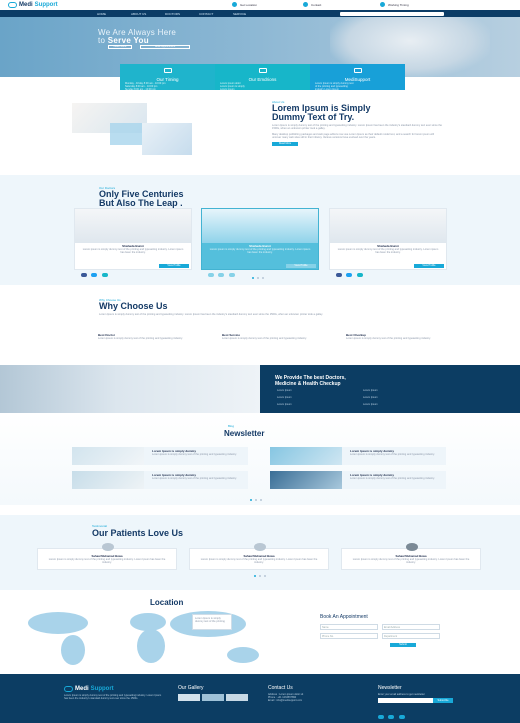 This screenshot has width=520, height=723. Describe the element at coordinates (46, 5) in the screenshot. I see `brand-name-accent: Support` at that location.